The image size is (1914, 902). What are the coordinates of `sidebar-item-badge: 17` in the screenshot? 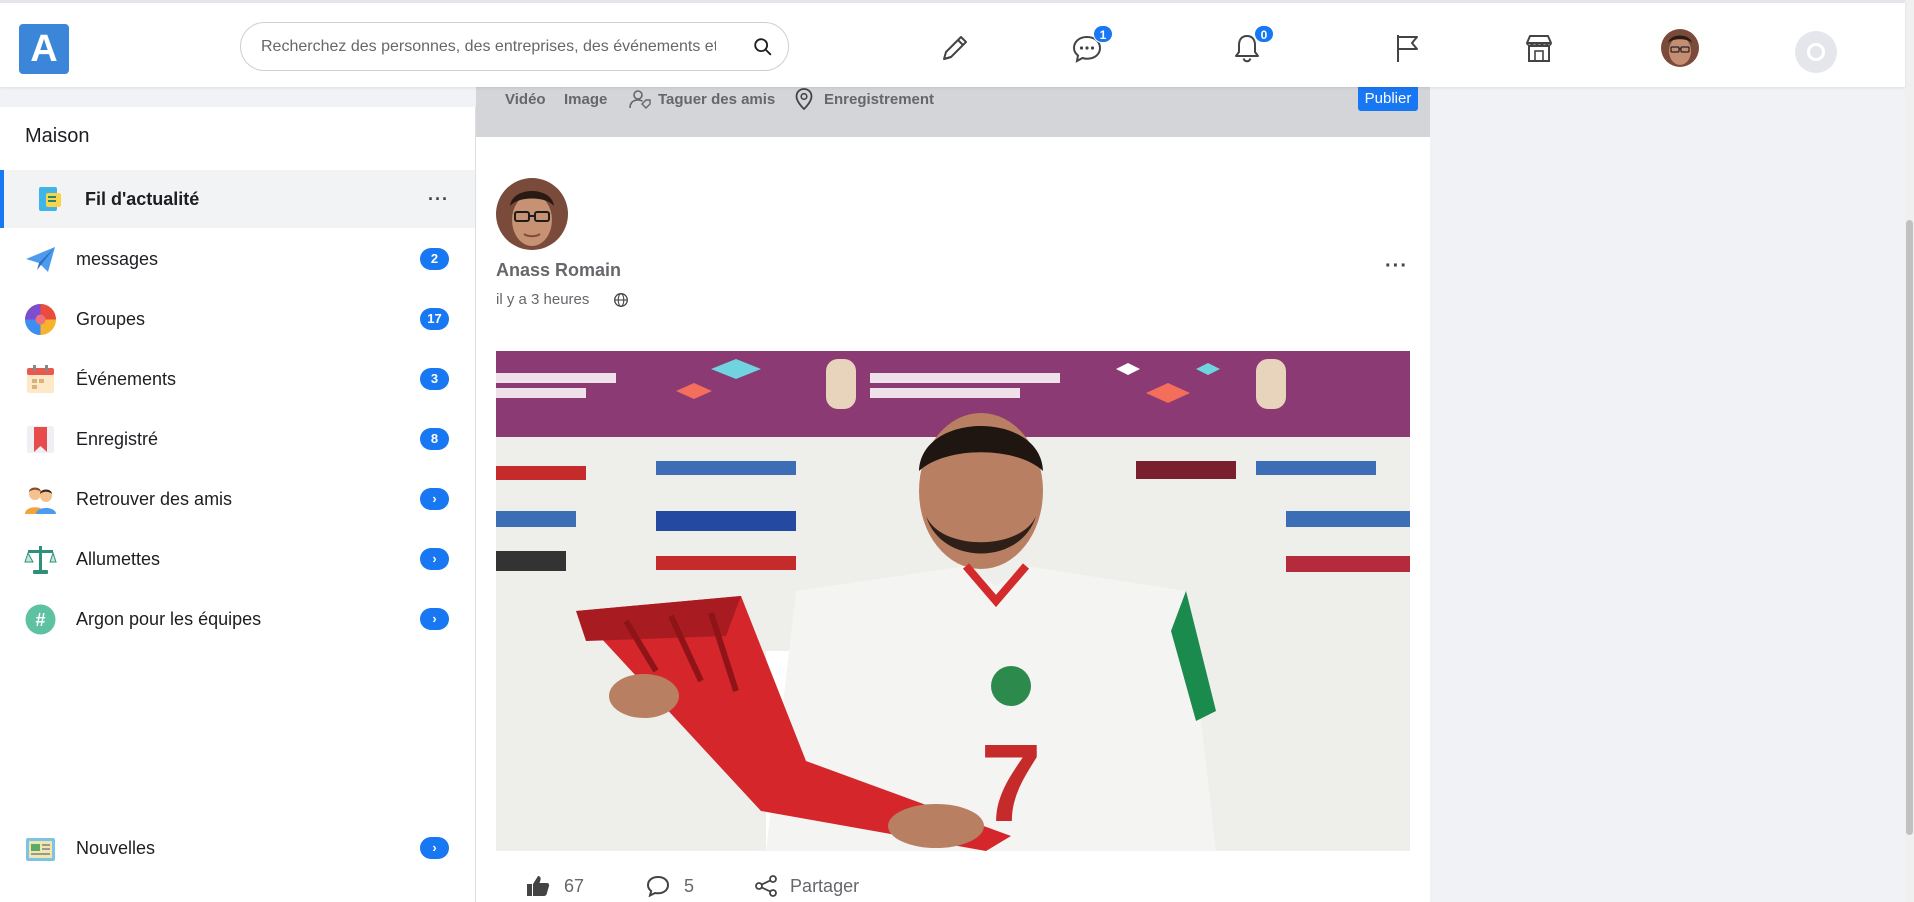 It's located at (434, 319).